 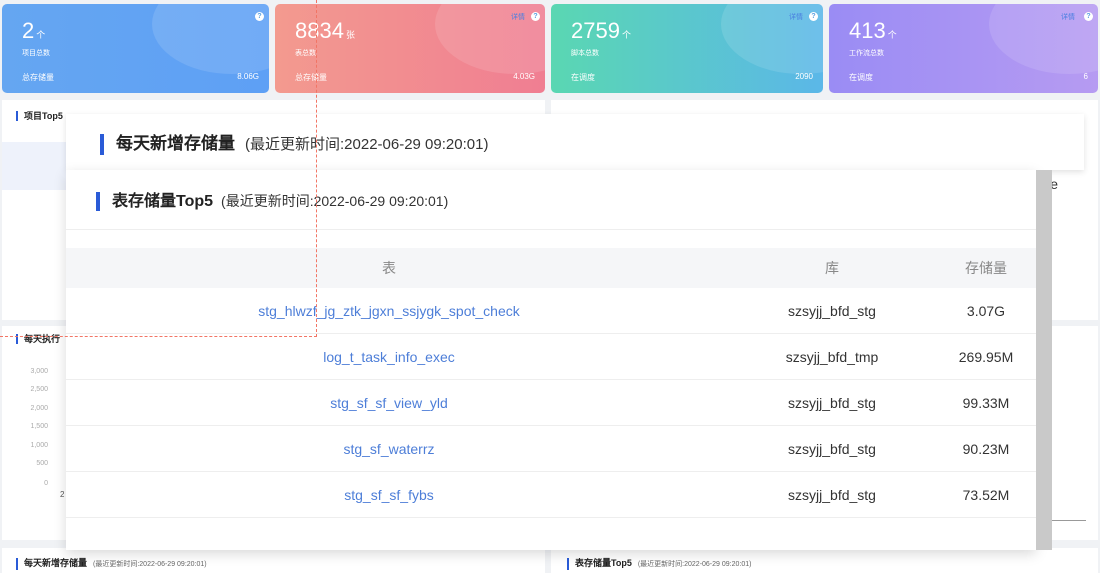 What do you see at coordinates (963, 48) in the screenshot?
I see `workflow-count-card: 413 个 工作流总数 在调度 6 详情 ?` at bounding box center [963, 48].